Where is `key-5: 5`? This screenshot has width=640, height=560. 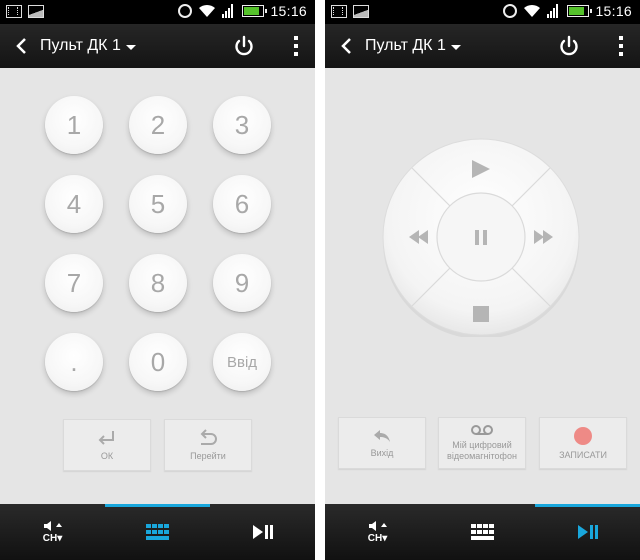 key-5: 5 is located at coordinates (158, 204).